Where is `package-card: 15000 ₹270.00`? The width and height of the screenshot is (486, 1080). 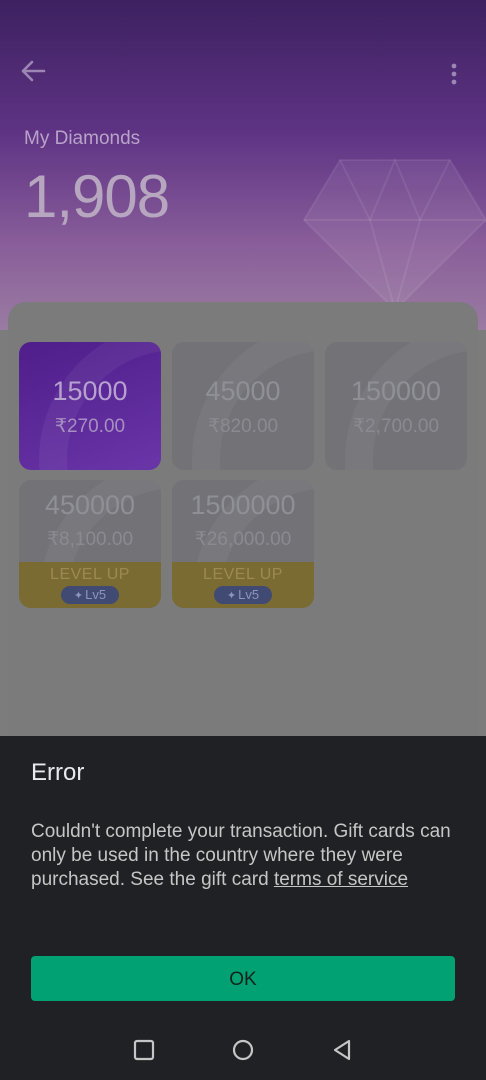
package-card: 15000 ₹270.00 is located at coordinates (90, 406).